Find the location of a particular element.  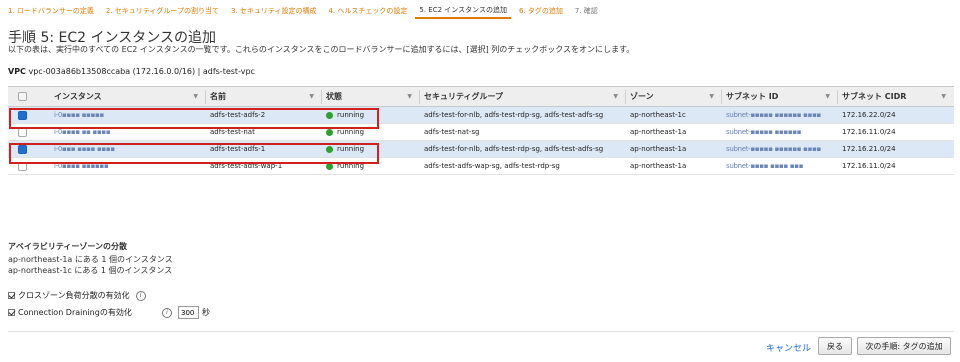

security-groups: adfs-test-adfs-wap-sg, adfs-test-rdp-sg is located at coordinates (492, 166).